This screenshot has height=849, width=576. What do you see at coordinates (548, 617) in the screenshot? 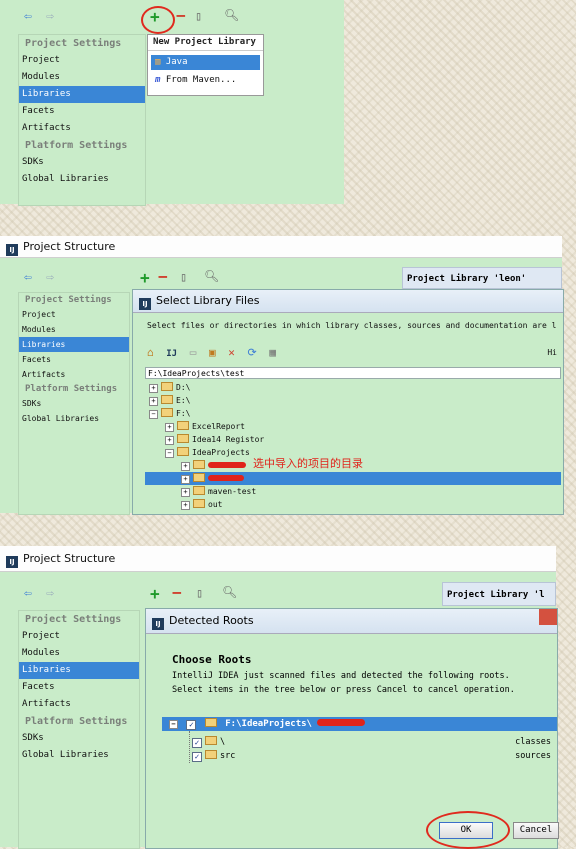
I see `close-button` at bounding box center [548, 617].